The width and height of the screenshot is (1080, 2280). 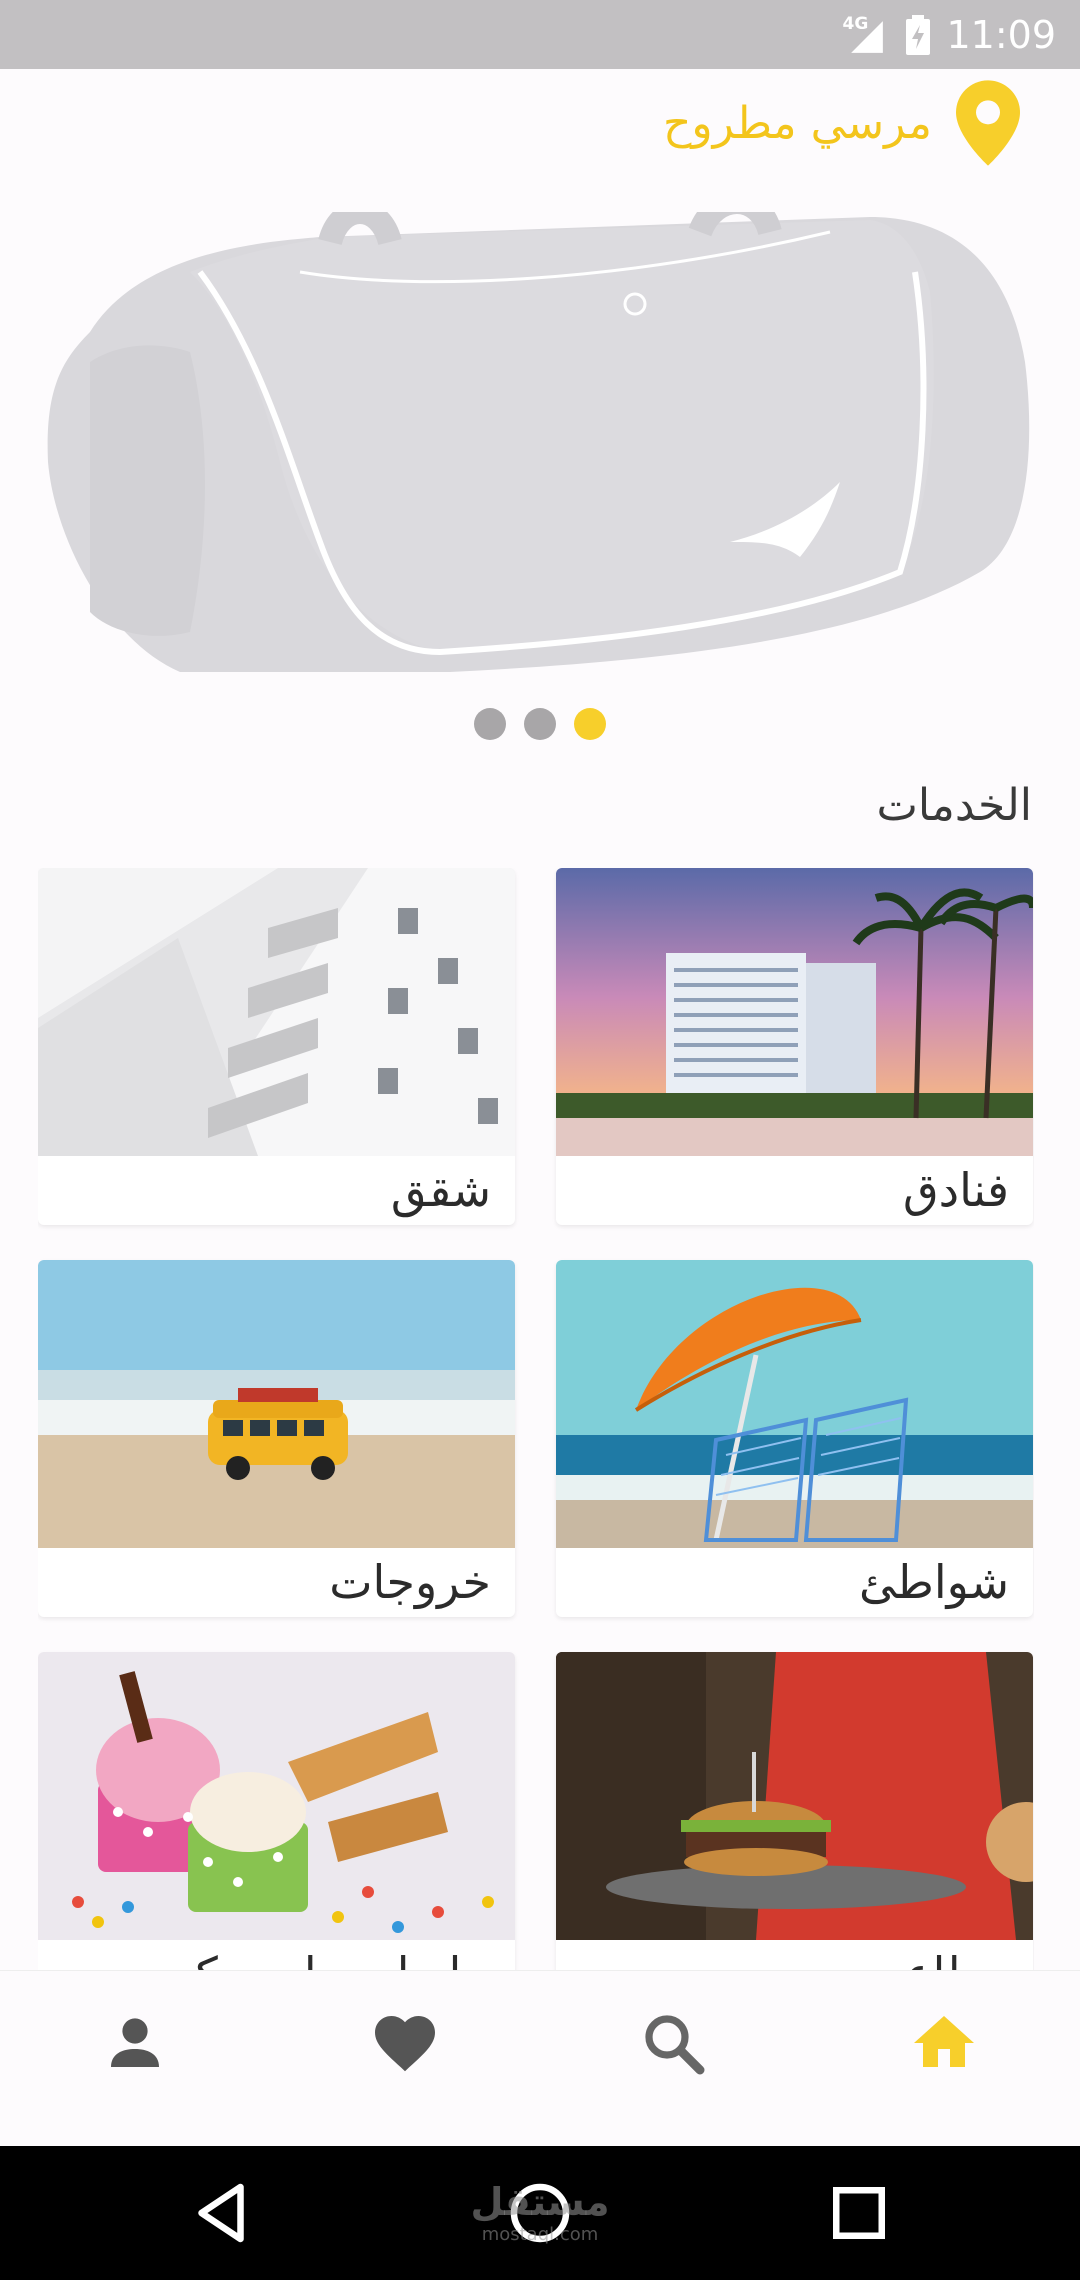 I want to click on status-bar: 4G 11:09, so click(x=540, y=34).